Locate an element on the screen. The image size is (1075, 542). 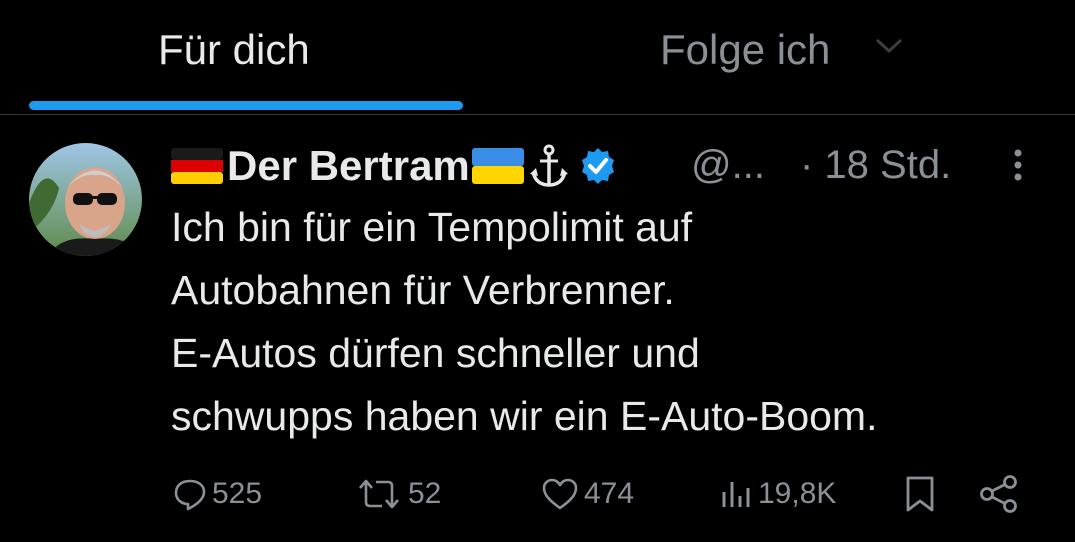
avatar is located at coordinates (85, 199).